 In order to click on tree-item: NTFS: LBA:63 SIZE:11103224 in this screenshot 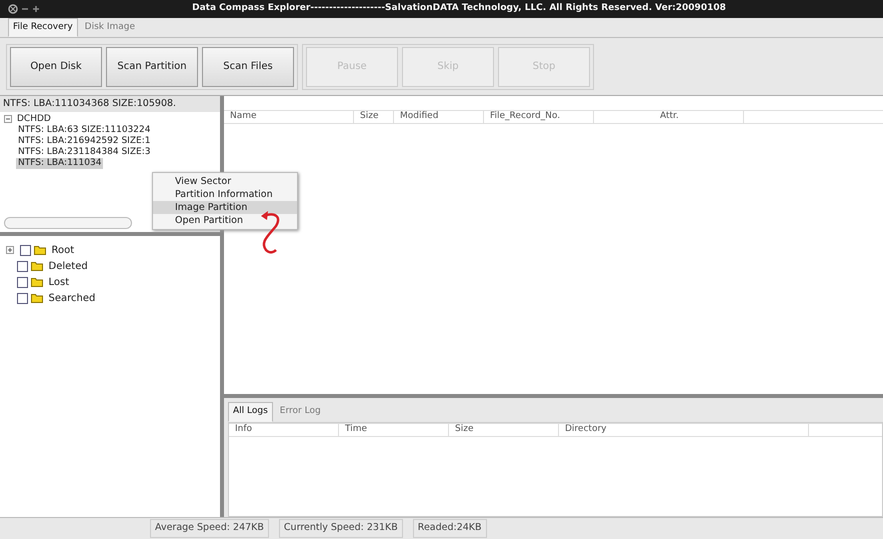, I will do `click(84, 130)`.